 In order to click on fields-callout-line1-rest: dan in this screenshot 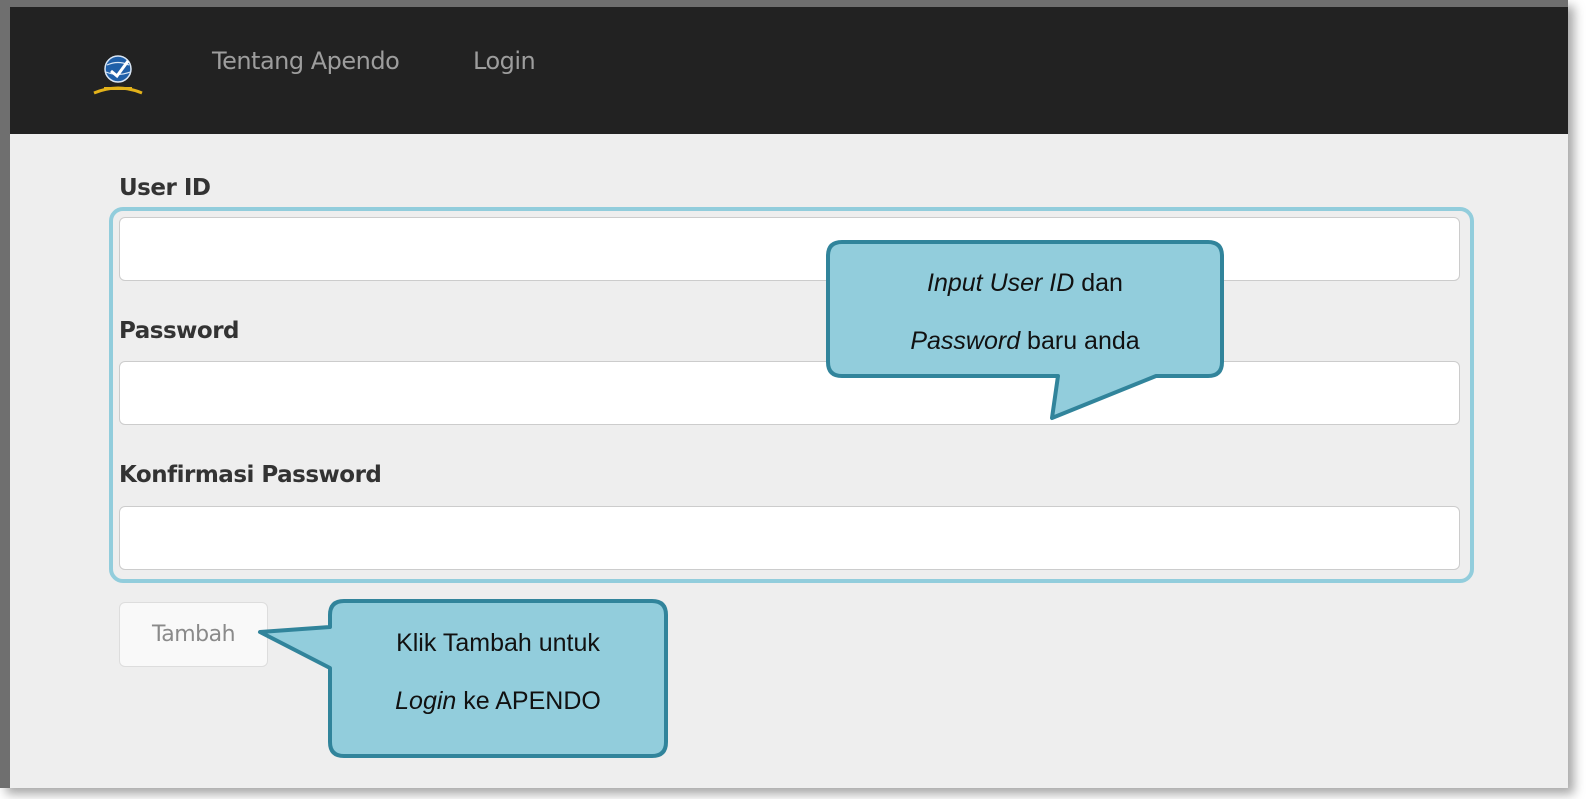, I will do `click(1098, 283)`.